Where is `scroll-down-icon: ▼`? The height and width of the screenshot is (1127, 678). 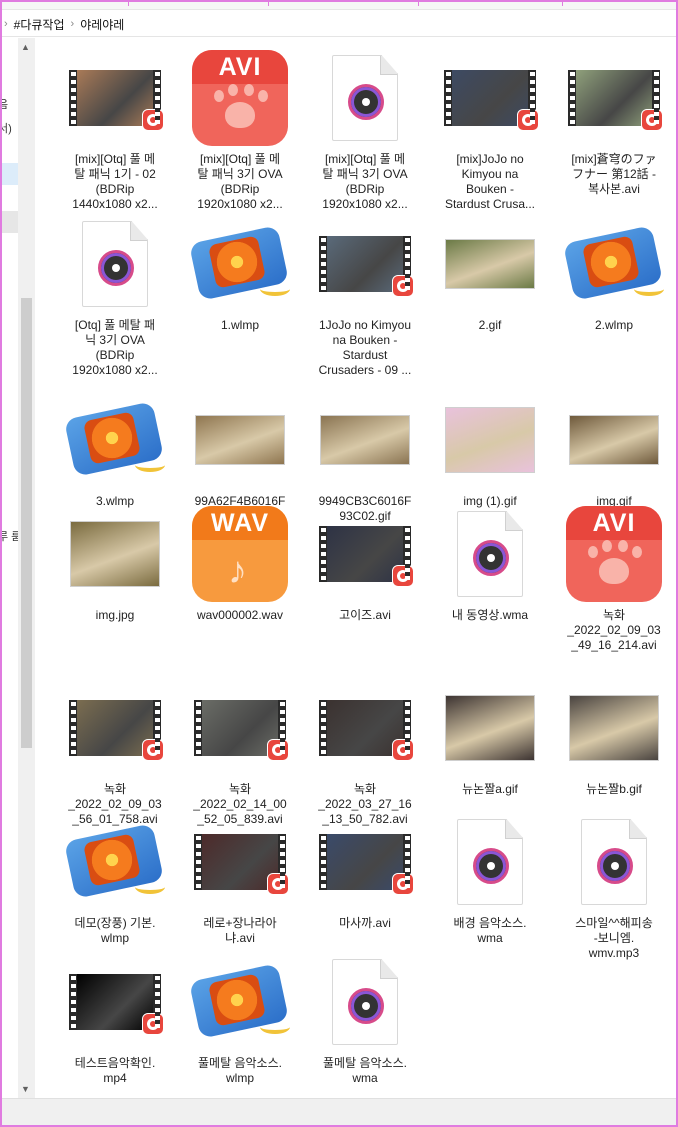 scroll-down-icon: ▼ is located at coordinates (25, 1089).